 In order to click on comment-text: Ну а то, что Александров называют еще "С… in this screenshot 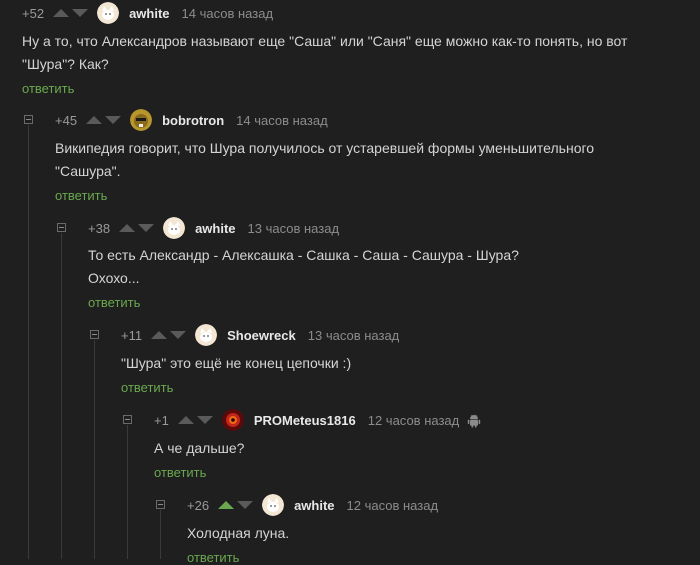, I will do `click(324, 53)`.